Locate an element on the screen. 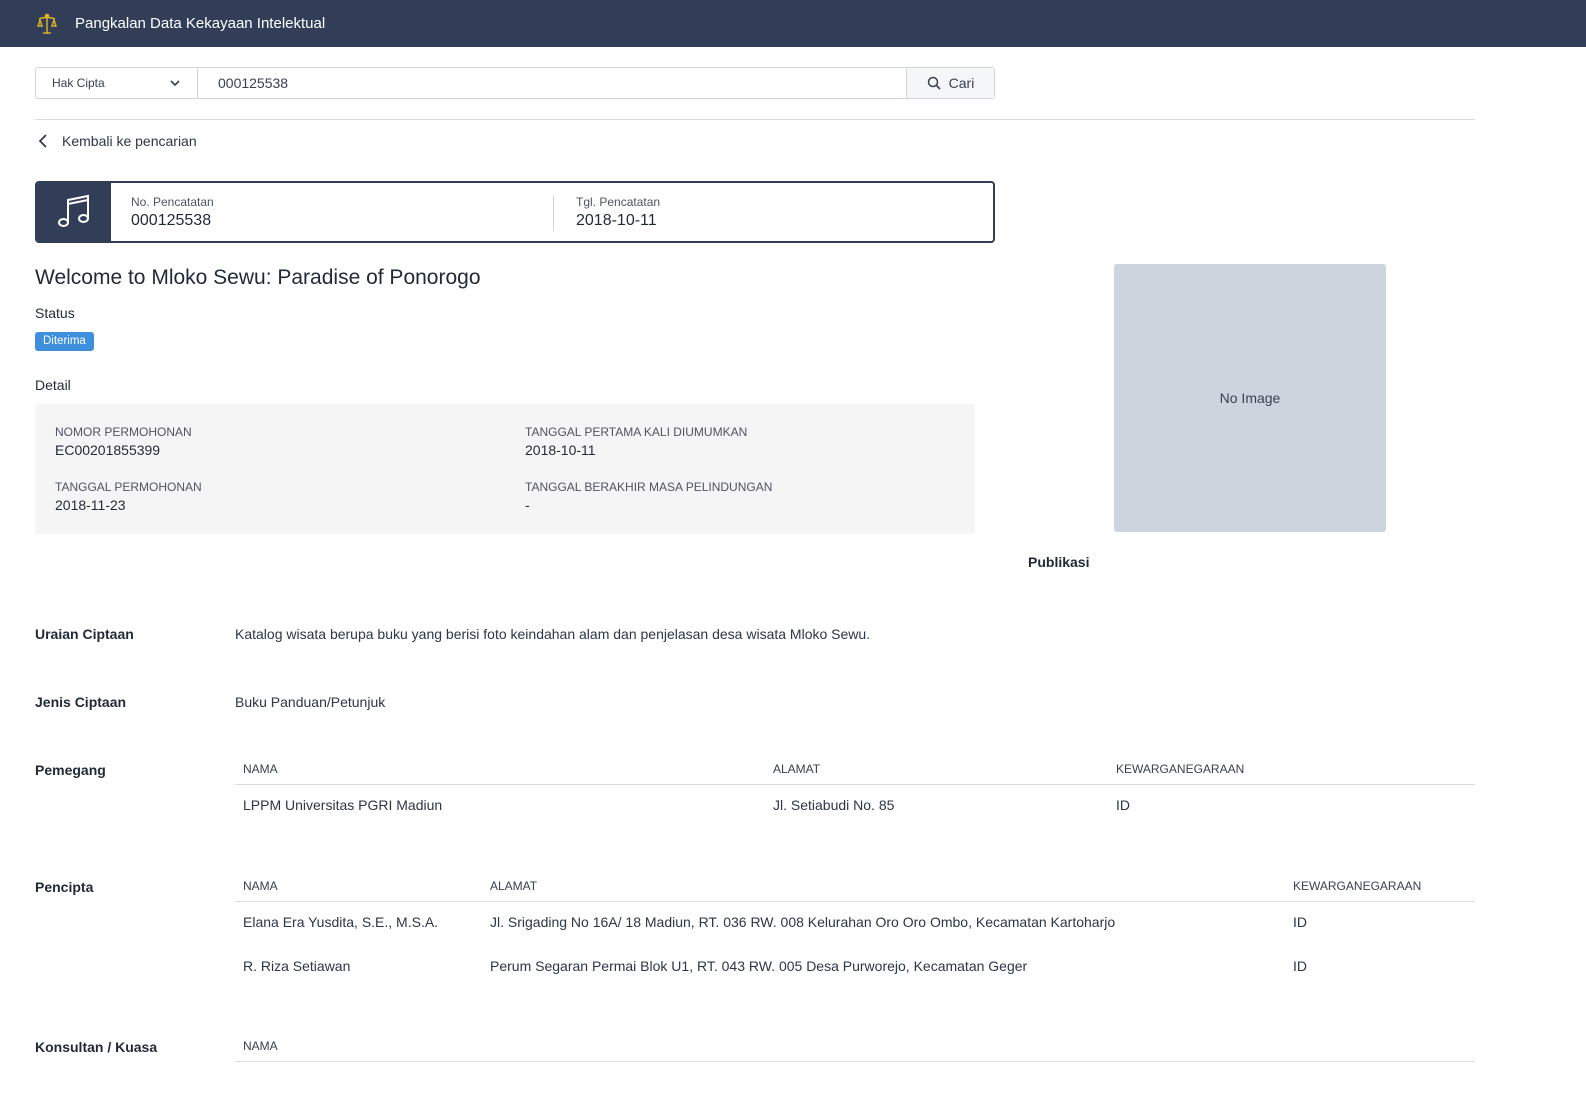 This screenshot has height=1115, width=1586. detail-key: TANGGAL BERAKHIR MASA PELINDUNGAN is located at coordinates (649, 487).